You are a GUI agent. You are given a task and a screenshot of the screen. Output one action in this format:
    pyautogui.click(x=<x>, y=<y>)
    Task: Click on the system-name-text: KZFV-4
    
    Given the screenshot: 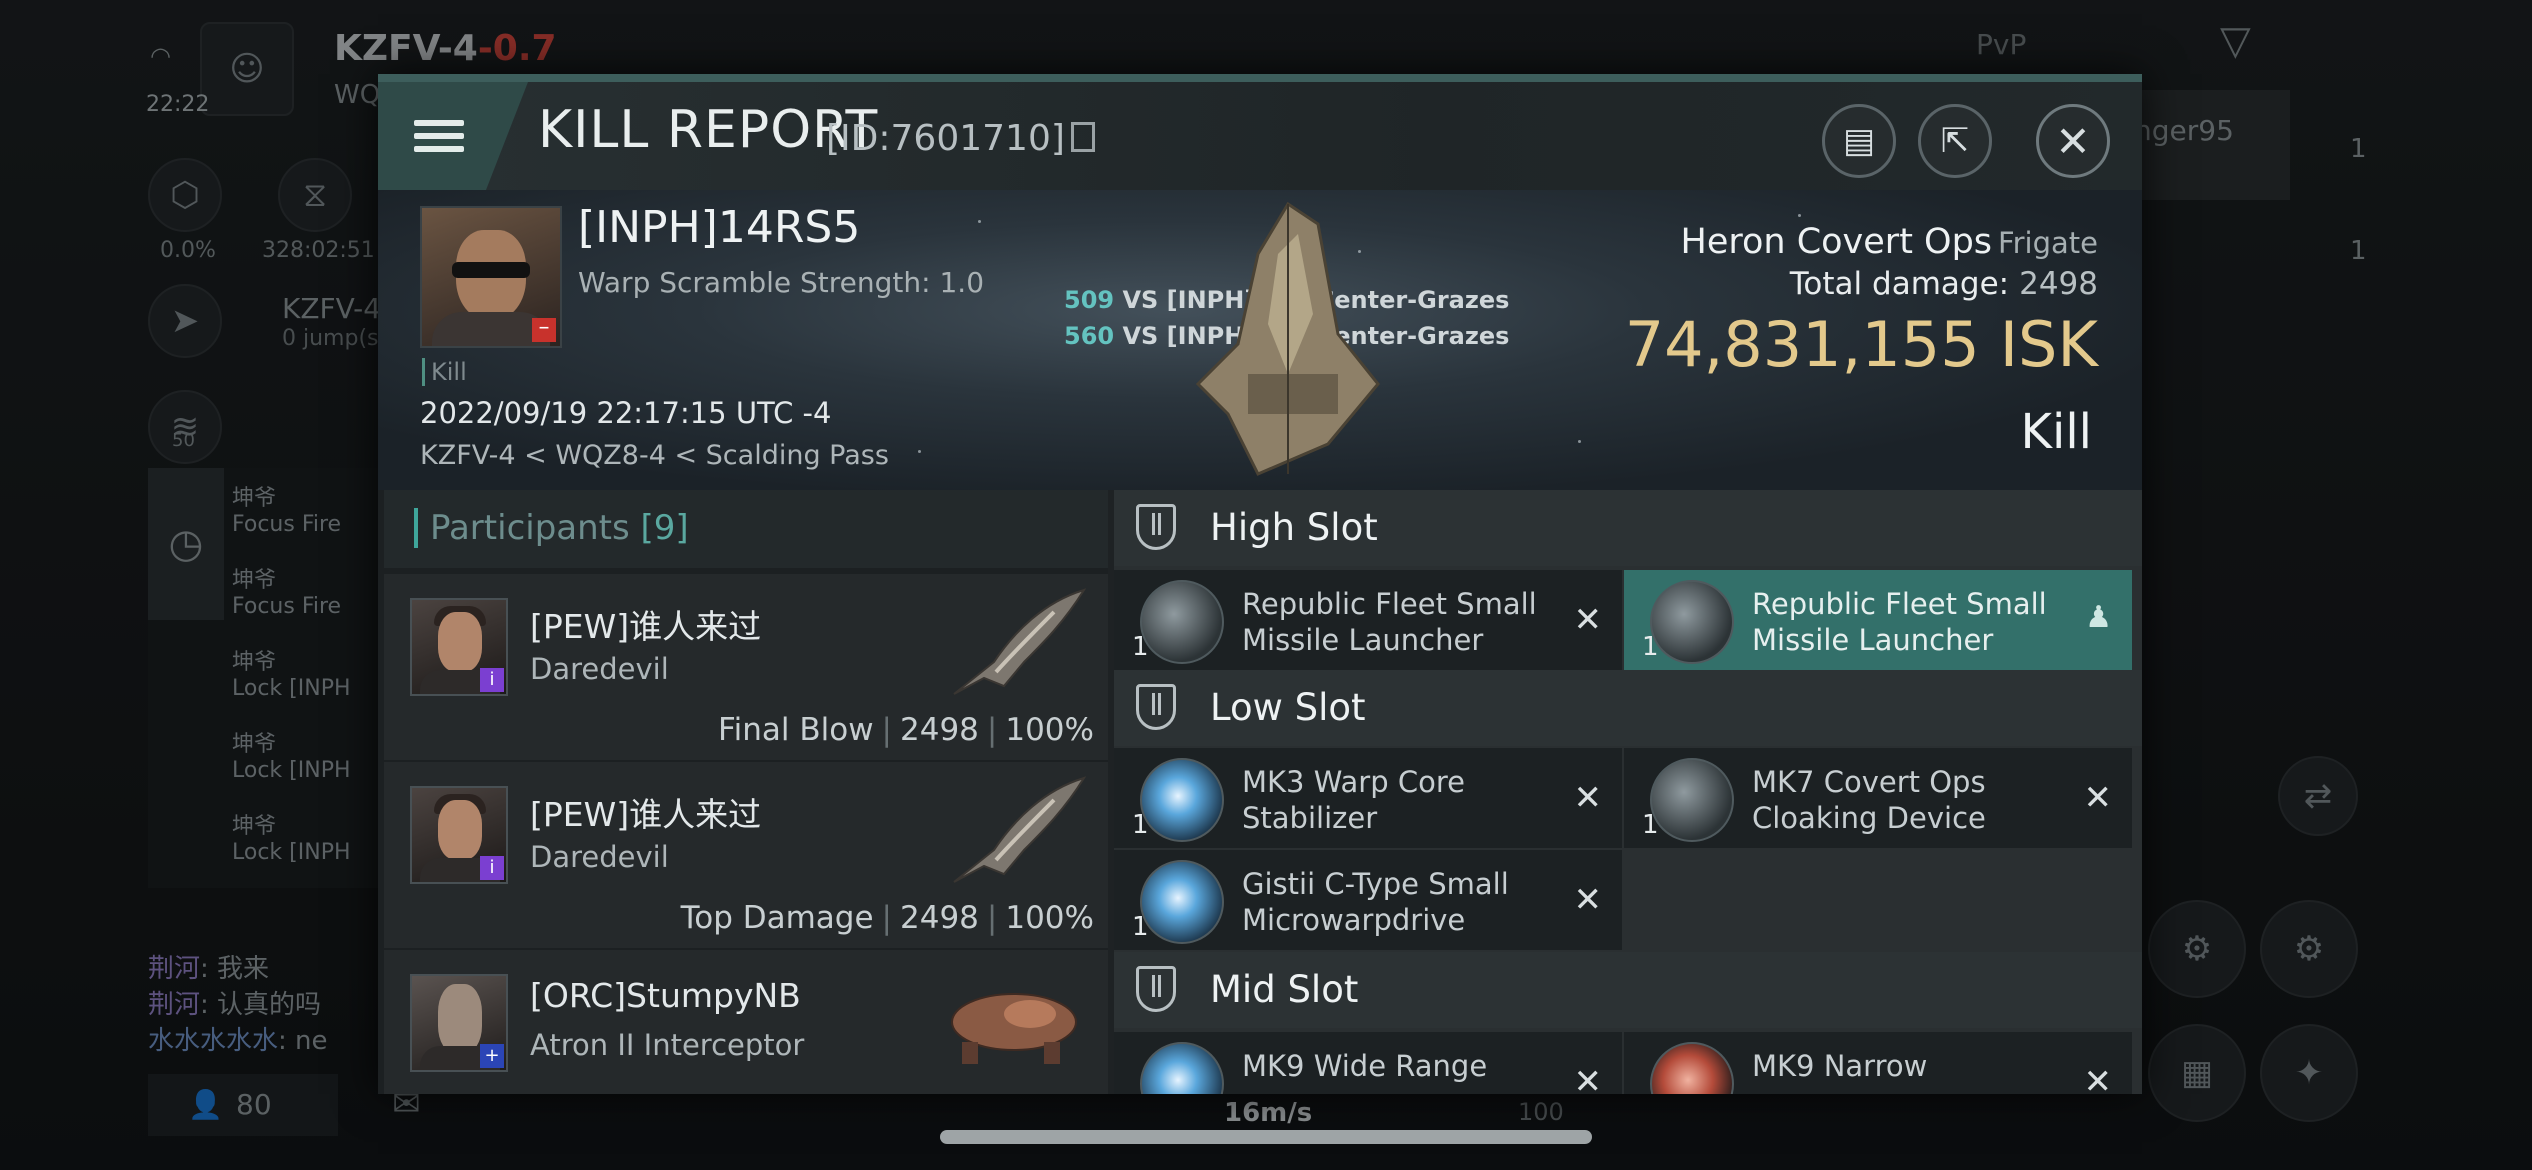 What is the action you would take?
    pyautogui.click(x=406, y=48)
    